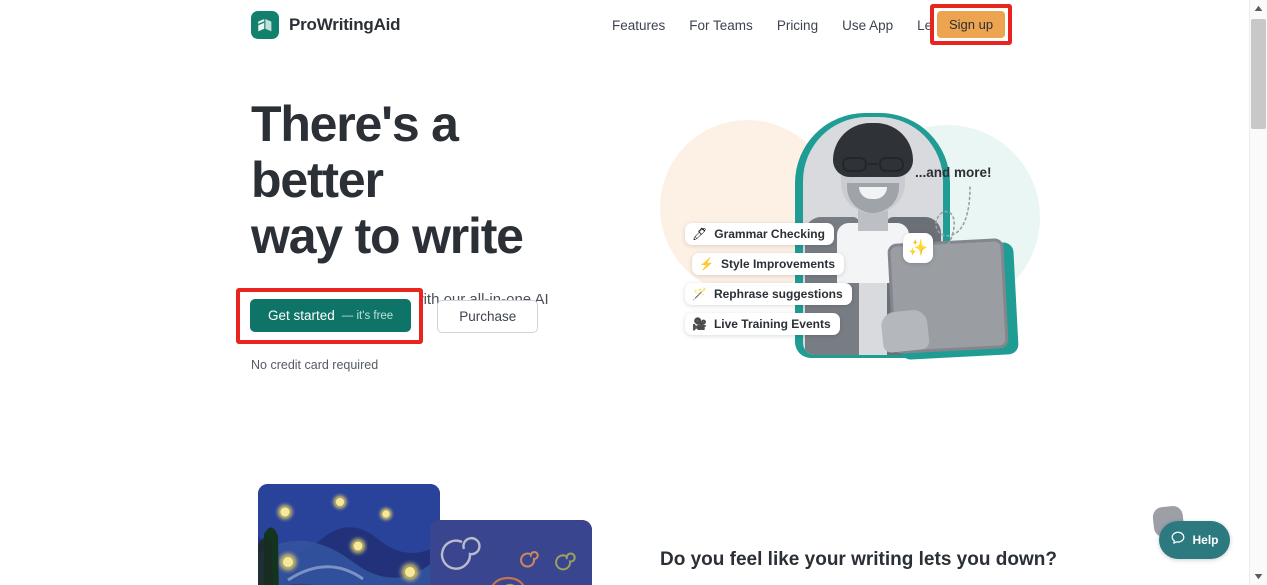 This screenshot has width=1267, height=585. What do you see at coordinates (772, 324) in the screenshot?
I see `feature-chip-label: Live Training Events` at bounding box center [772, 324].